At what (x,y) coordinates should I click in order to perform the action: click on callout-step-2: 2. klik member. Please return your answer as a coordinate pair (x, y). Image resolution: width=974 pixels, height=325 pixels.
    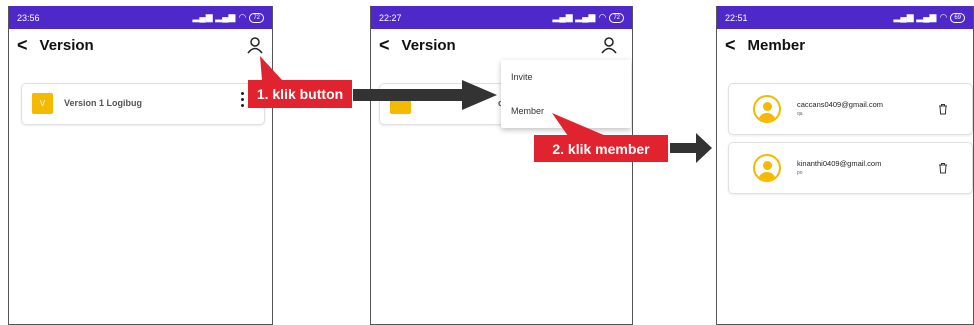
    Looking at the image, I should click on (601, 148).